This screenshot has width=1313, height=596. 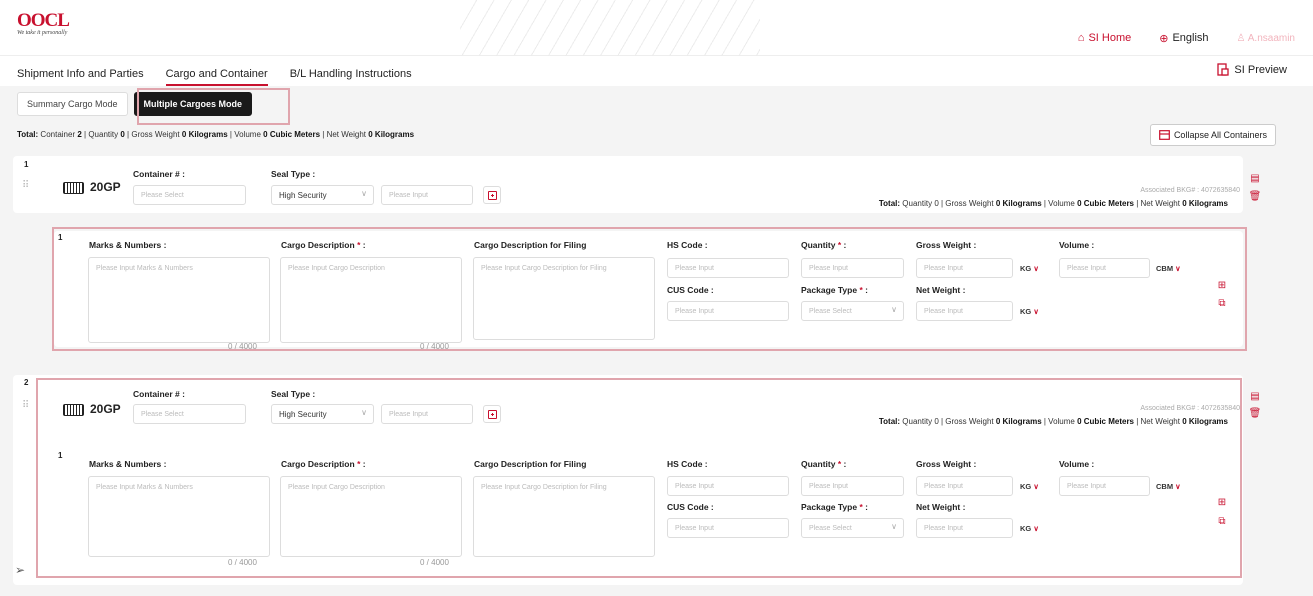 What do you see at coordinates (351, 77) in the screenshot?
I see `tab-bl-handling: B/L Handling Instructions` at bounding box center [351, 77].